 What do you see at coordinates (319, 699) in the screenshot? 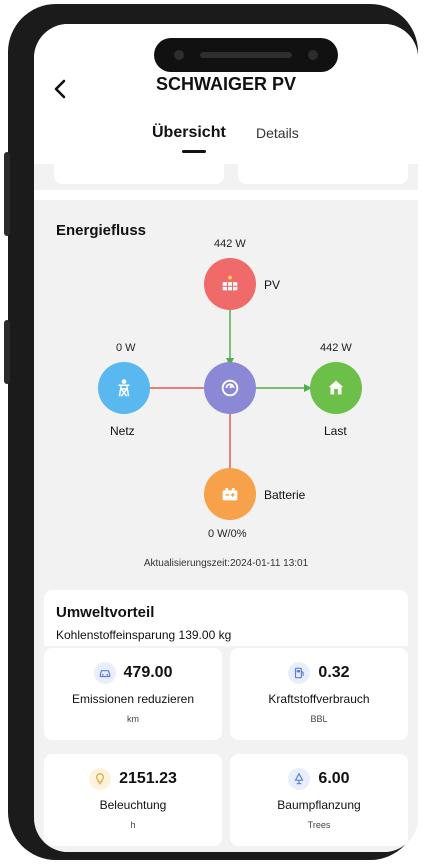
I see `fuel-label: Kraftstoffverbrauch` at bounding box center [319, 699].